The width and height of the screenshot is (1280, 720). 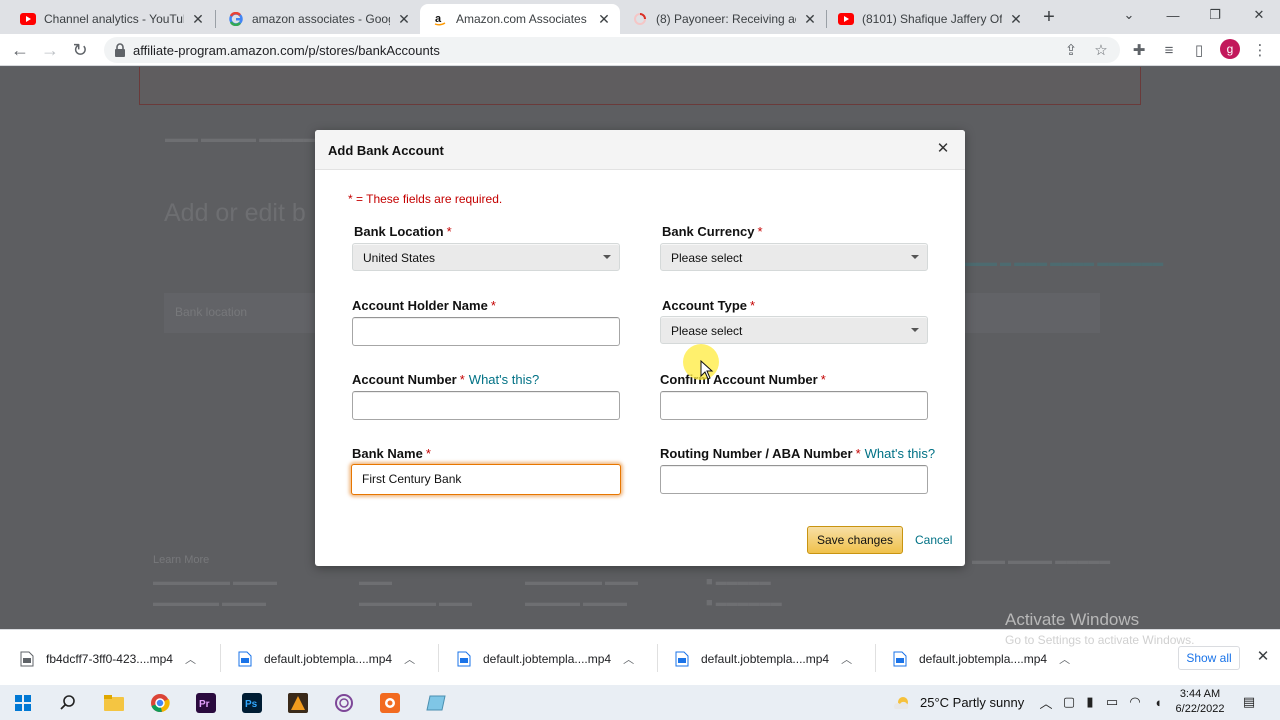 I want to click on wifi-icon: ◠, so click(x=1135, y=702).